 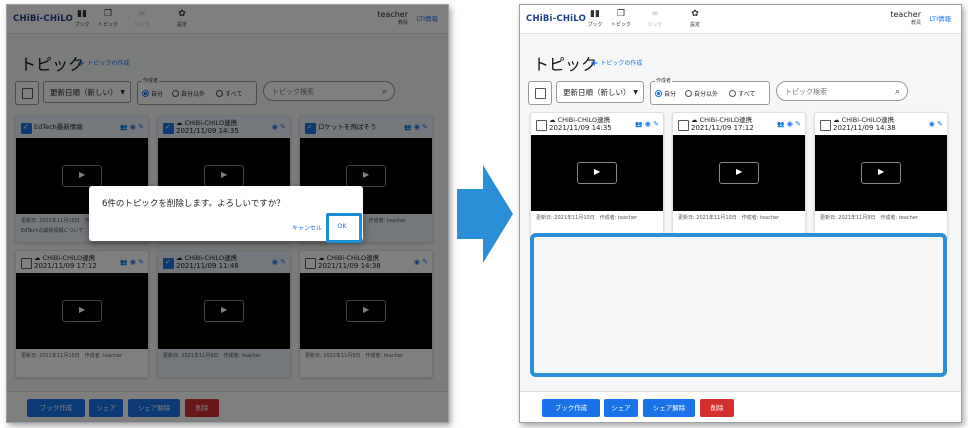 I want to click on create-book-button: ブック作成, so click(x=571, y=408).